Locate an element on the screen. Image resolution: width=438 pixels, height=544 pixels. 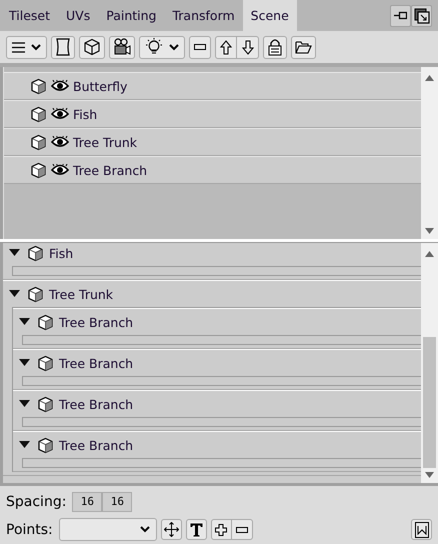
remove-button is located at coordinates (200, 47).